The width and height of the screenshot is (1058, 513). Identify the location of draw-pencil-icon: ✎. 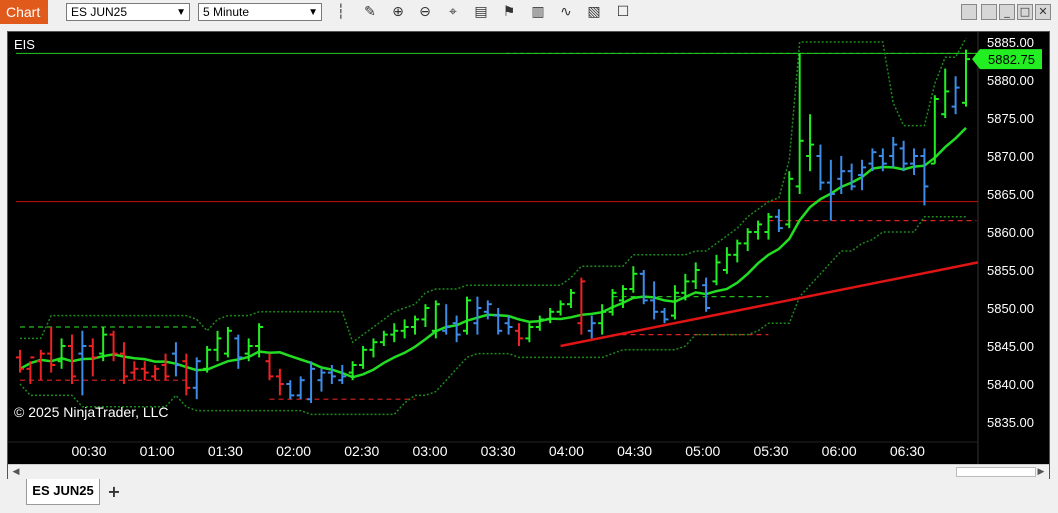
(370, 12).